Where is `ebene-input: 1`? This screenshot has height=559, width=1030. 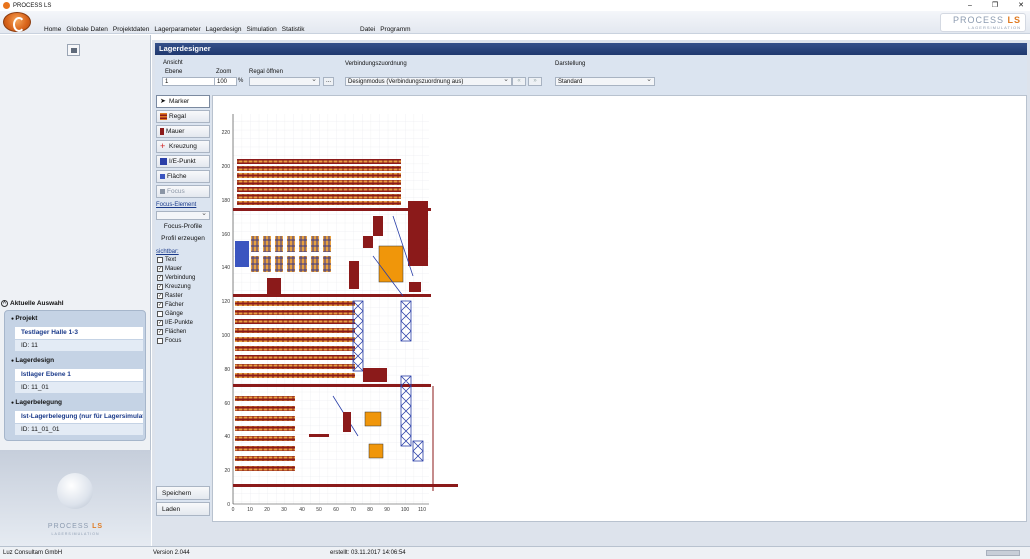 ebene-input: 1 is located at coordinates (189, 81).